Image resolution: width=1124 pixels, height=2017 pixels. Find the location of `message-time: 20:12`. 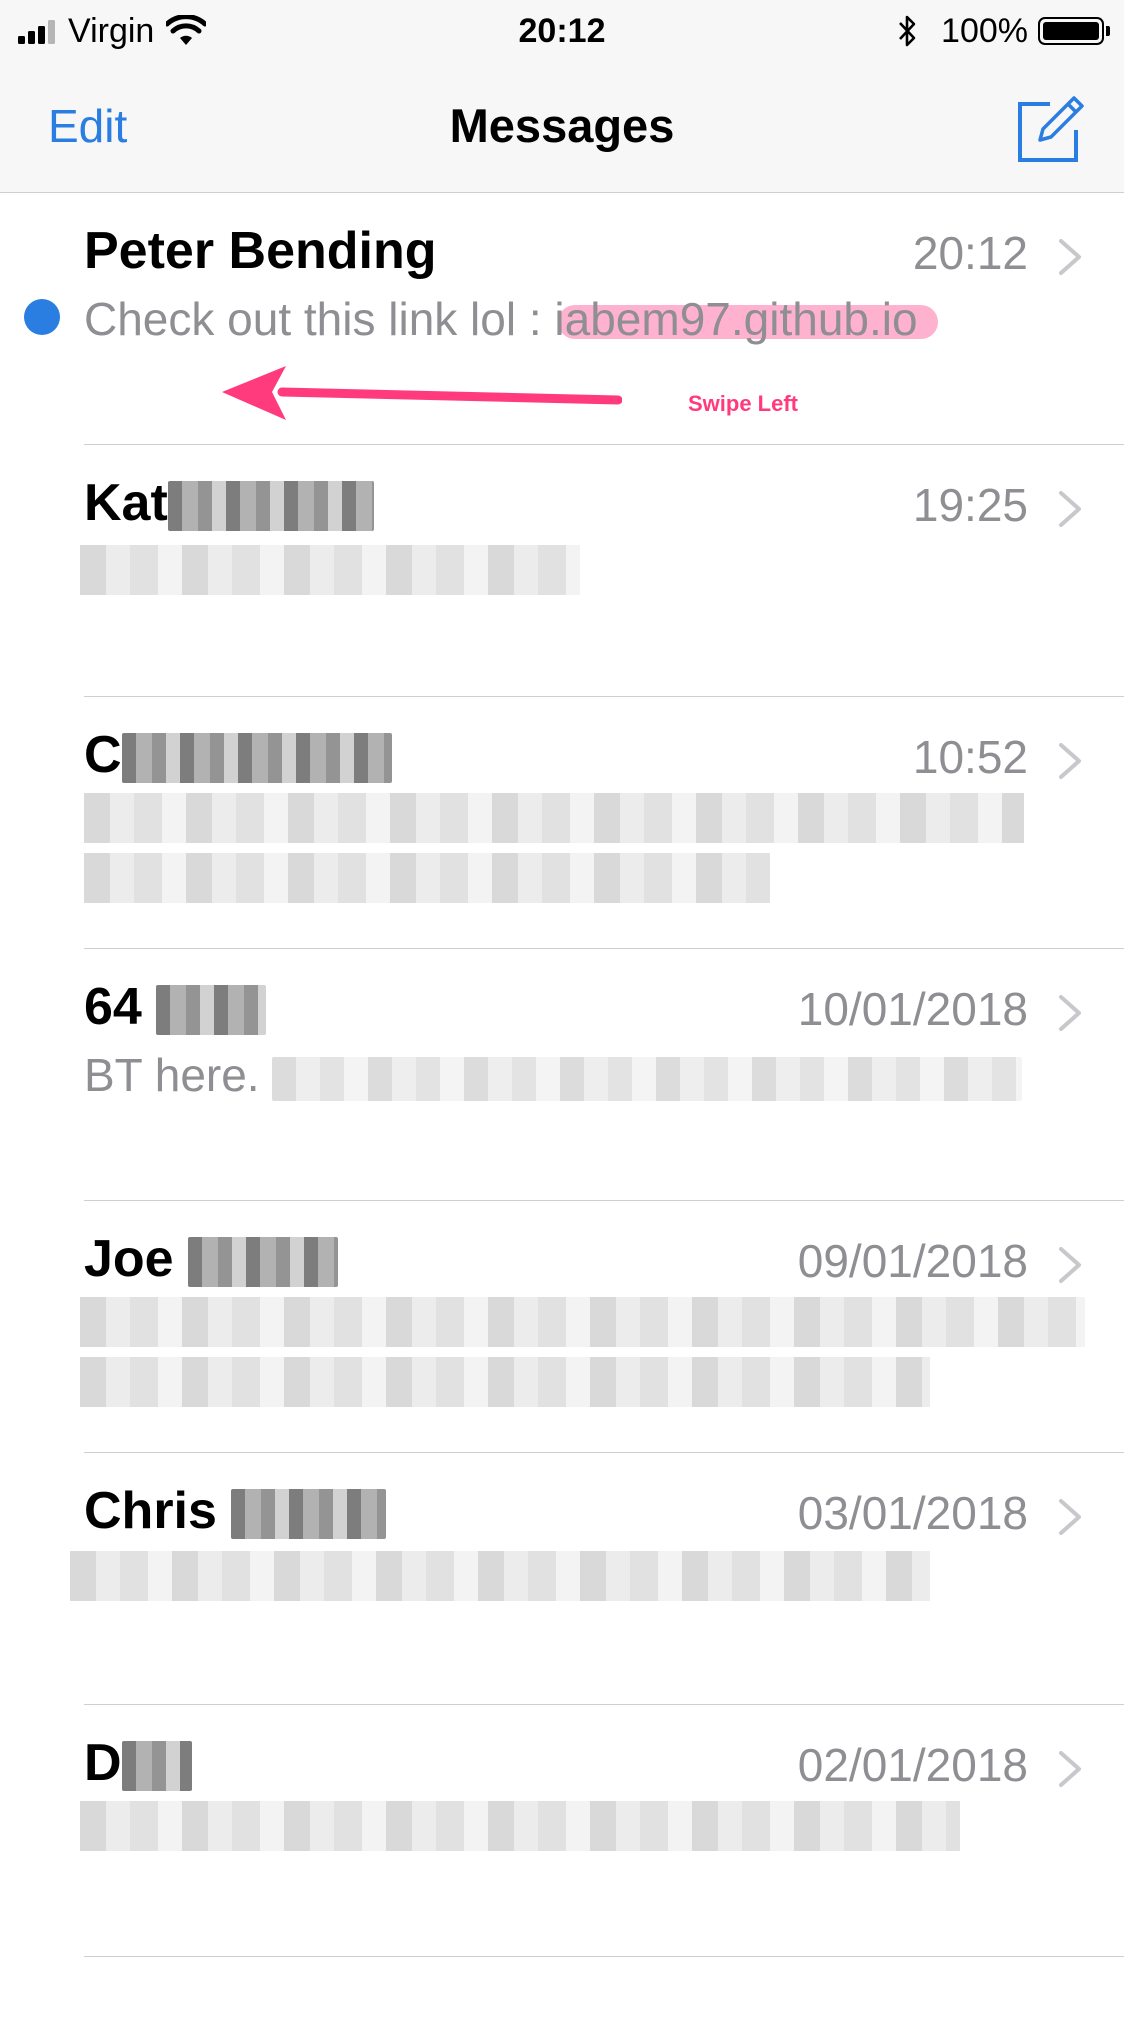

message-time: 20:12 is located at coordinates (970, 253).